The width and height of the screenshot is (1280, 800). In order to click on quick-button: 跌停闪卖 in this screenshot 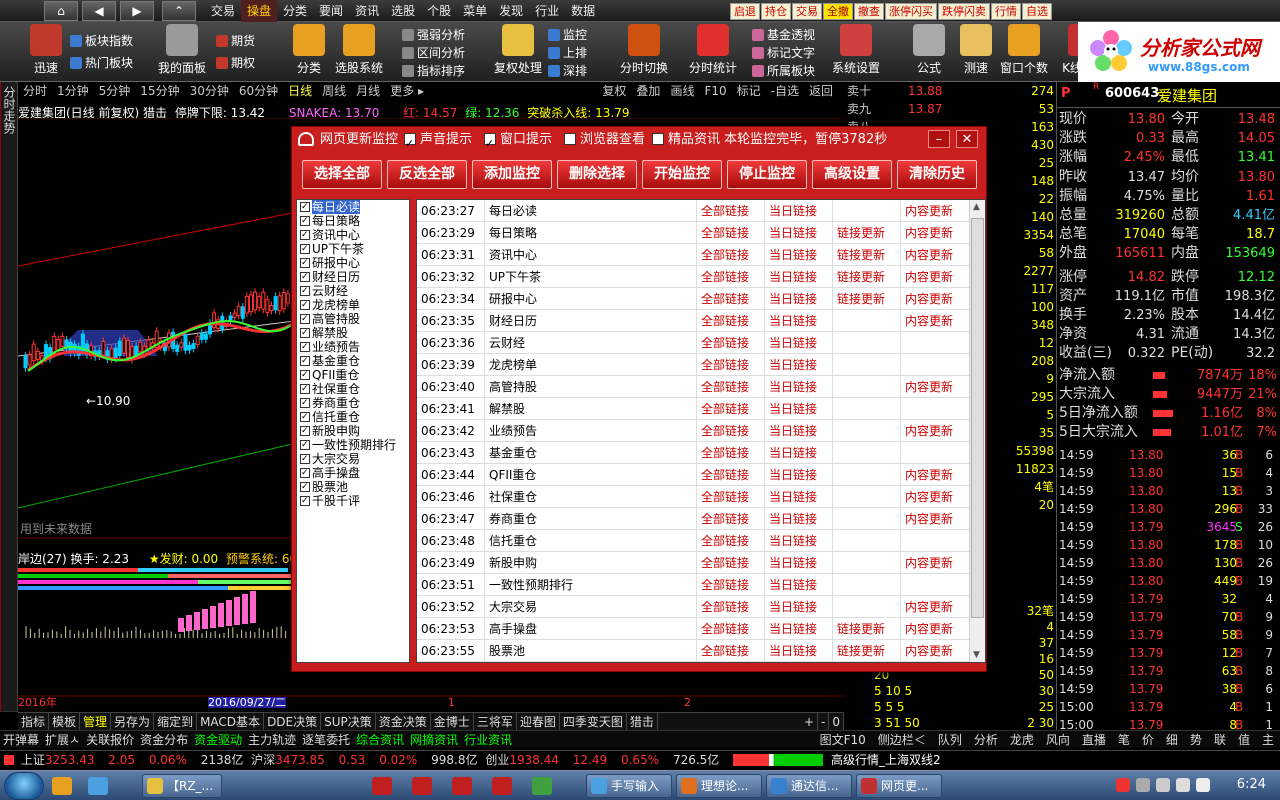, I will do `click(964, 11)`.